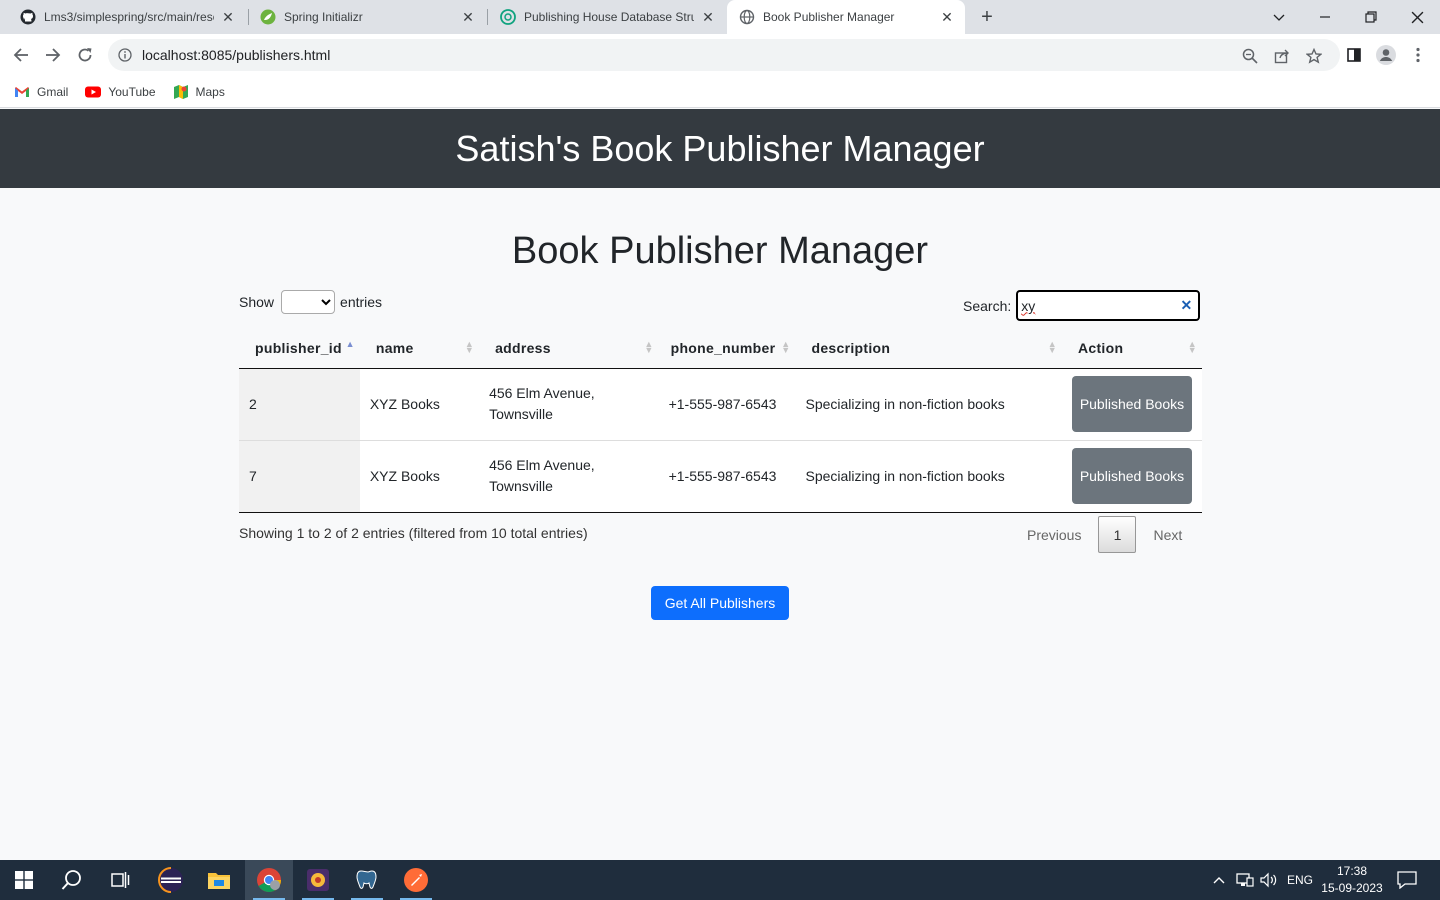 The width and height of the screenshot is (1440, 900). Describe the element at coordinates (1219, 880) in the screenshot. I see `show-hidden-icons-icon` at that location.